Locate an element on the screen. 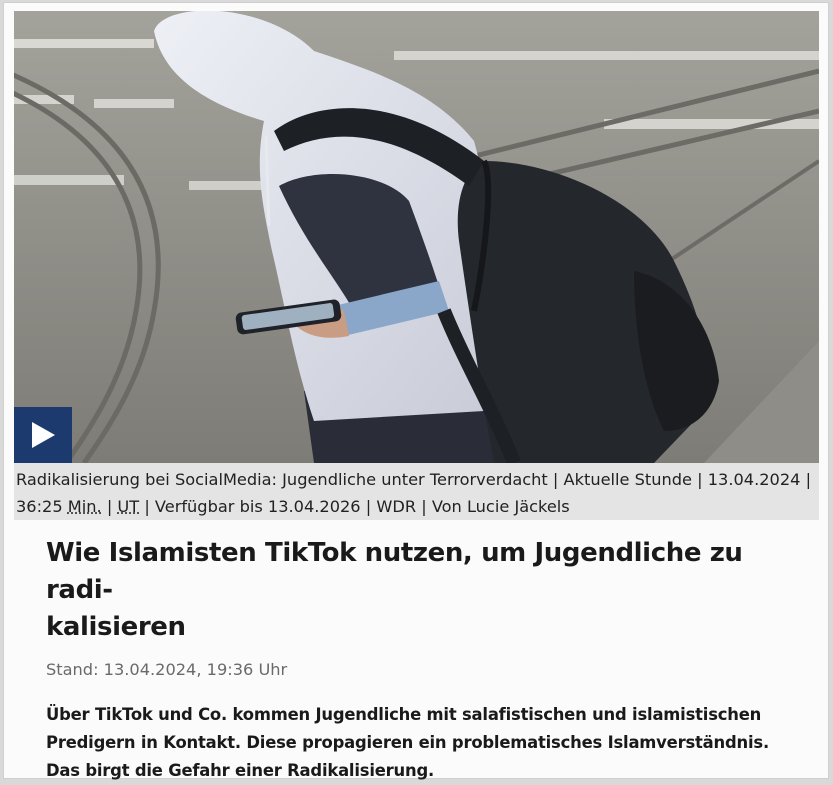 The height and width of the screenshot is (785, 833). publish-timestamp: Stand: 13.04.2024, 19:36 Uhr is located at coordinates (416, 669).